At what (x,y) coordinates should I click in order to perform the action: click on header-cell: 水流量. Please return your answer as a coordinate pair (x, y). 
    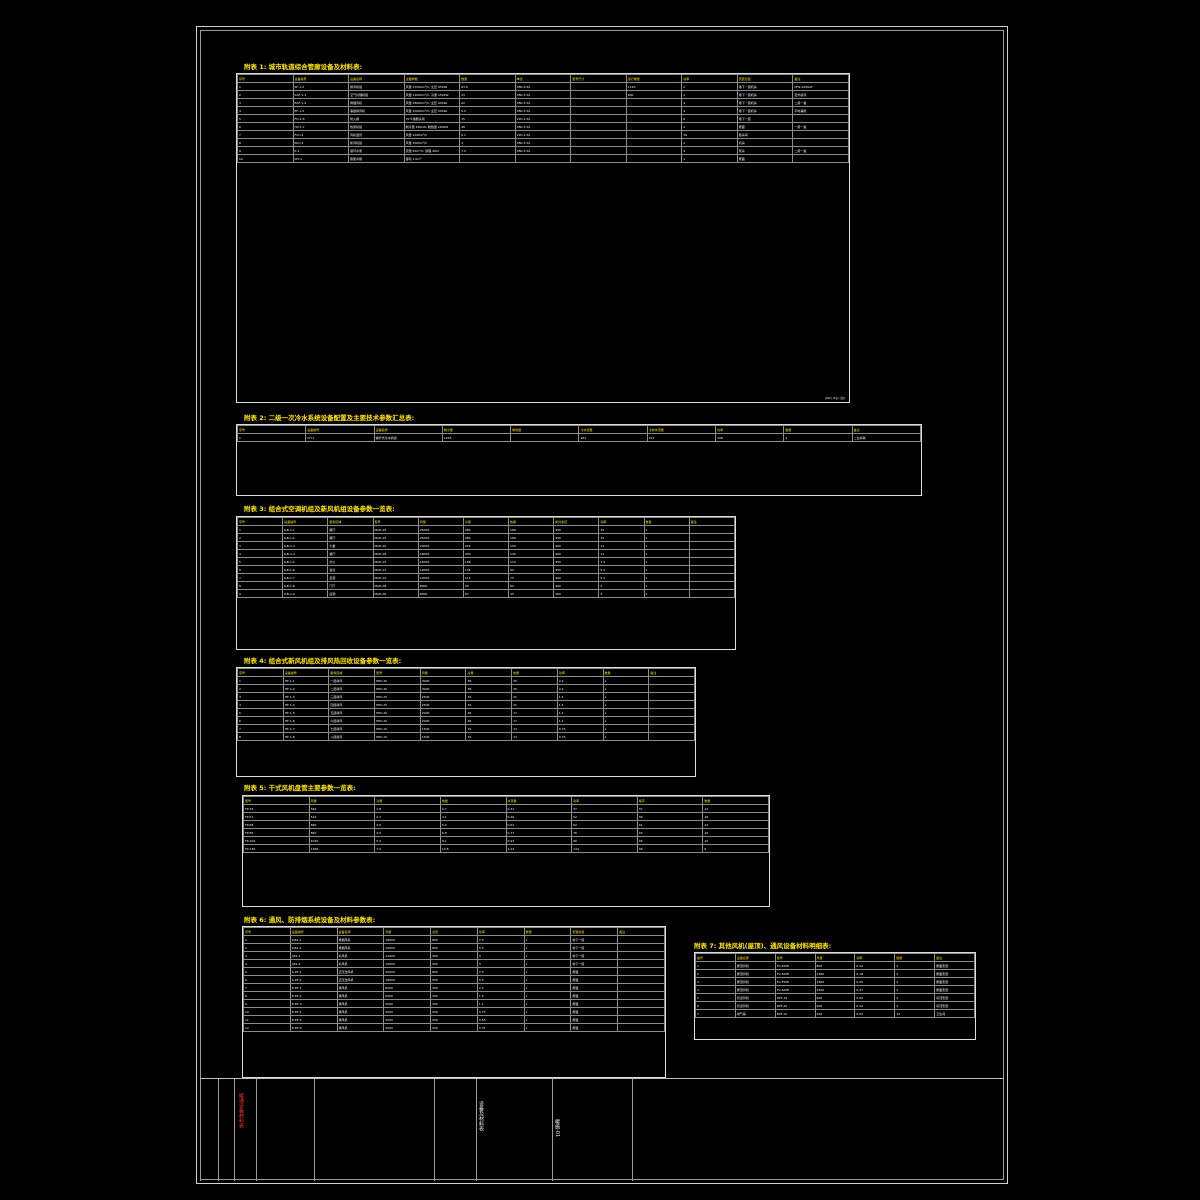
    Looking at the image, I should click on (539, 800).